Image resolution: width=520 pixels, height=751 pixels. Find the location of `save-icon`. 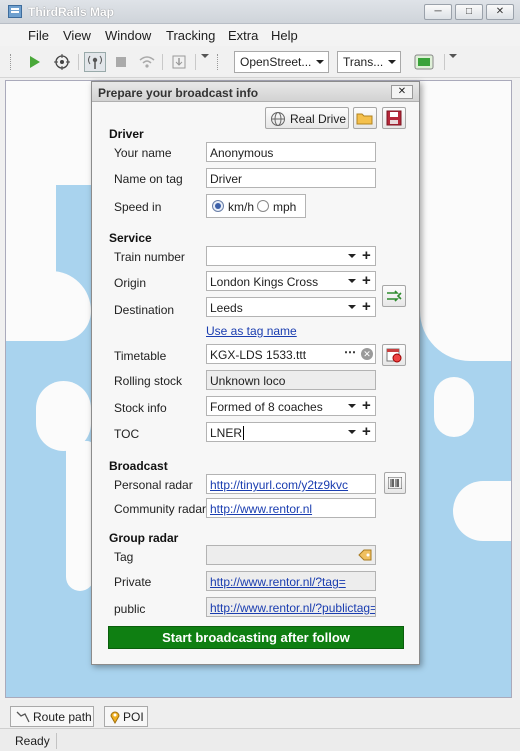

save-icon is located at coordinates (394, 118).